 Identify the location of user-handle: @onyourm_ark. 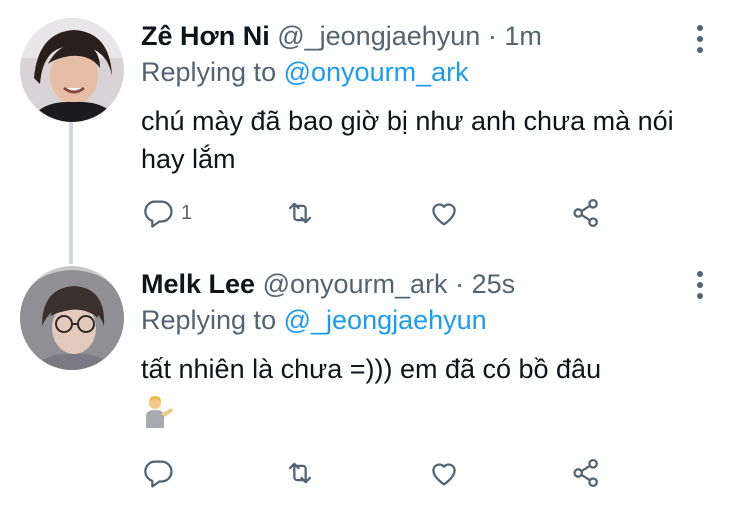
(355, 284).